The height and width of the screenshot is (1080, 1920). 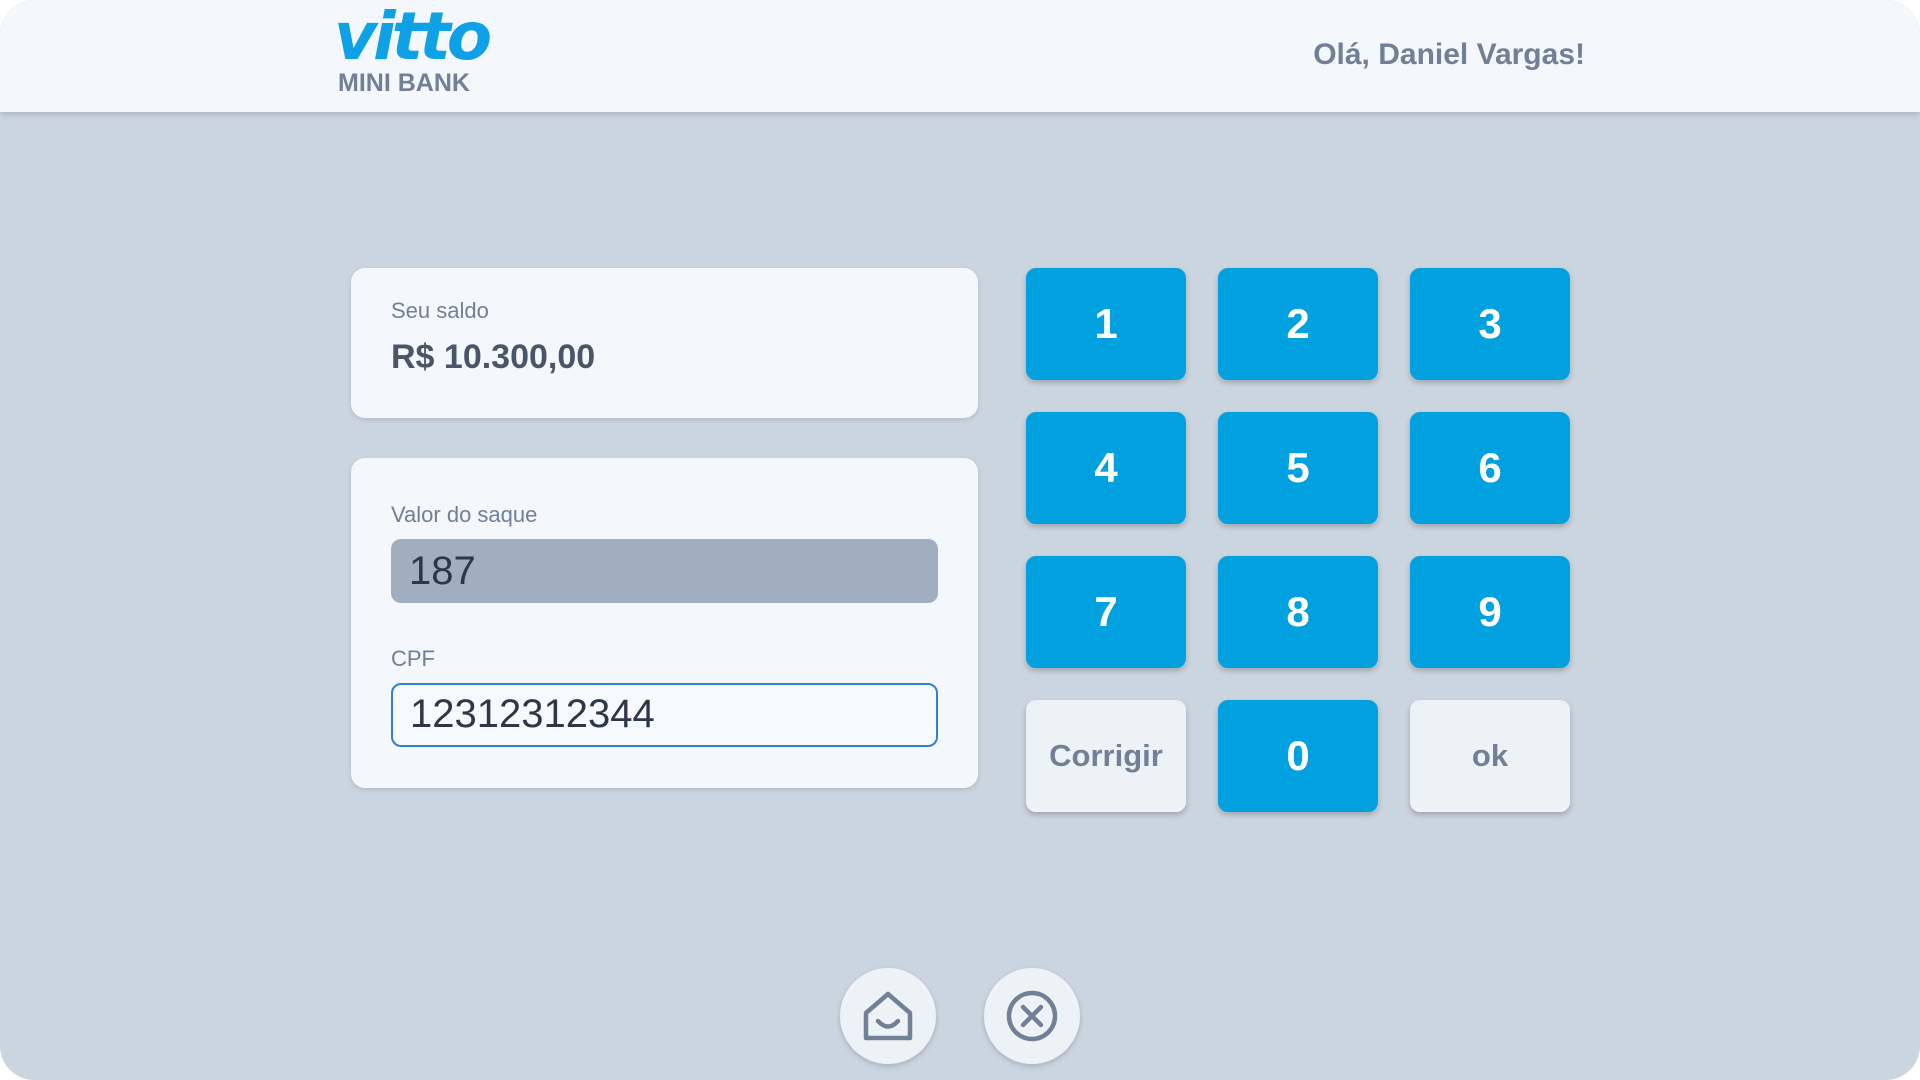 What do you see at coordinates (1106, 324) in the screenshot?
I see `key-1: 1` at bounding box center [1106, 324].